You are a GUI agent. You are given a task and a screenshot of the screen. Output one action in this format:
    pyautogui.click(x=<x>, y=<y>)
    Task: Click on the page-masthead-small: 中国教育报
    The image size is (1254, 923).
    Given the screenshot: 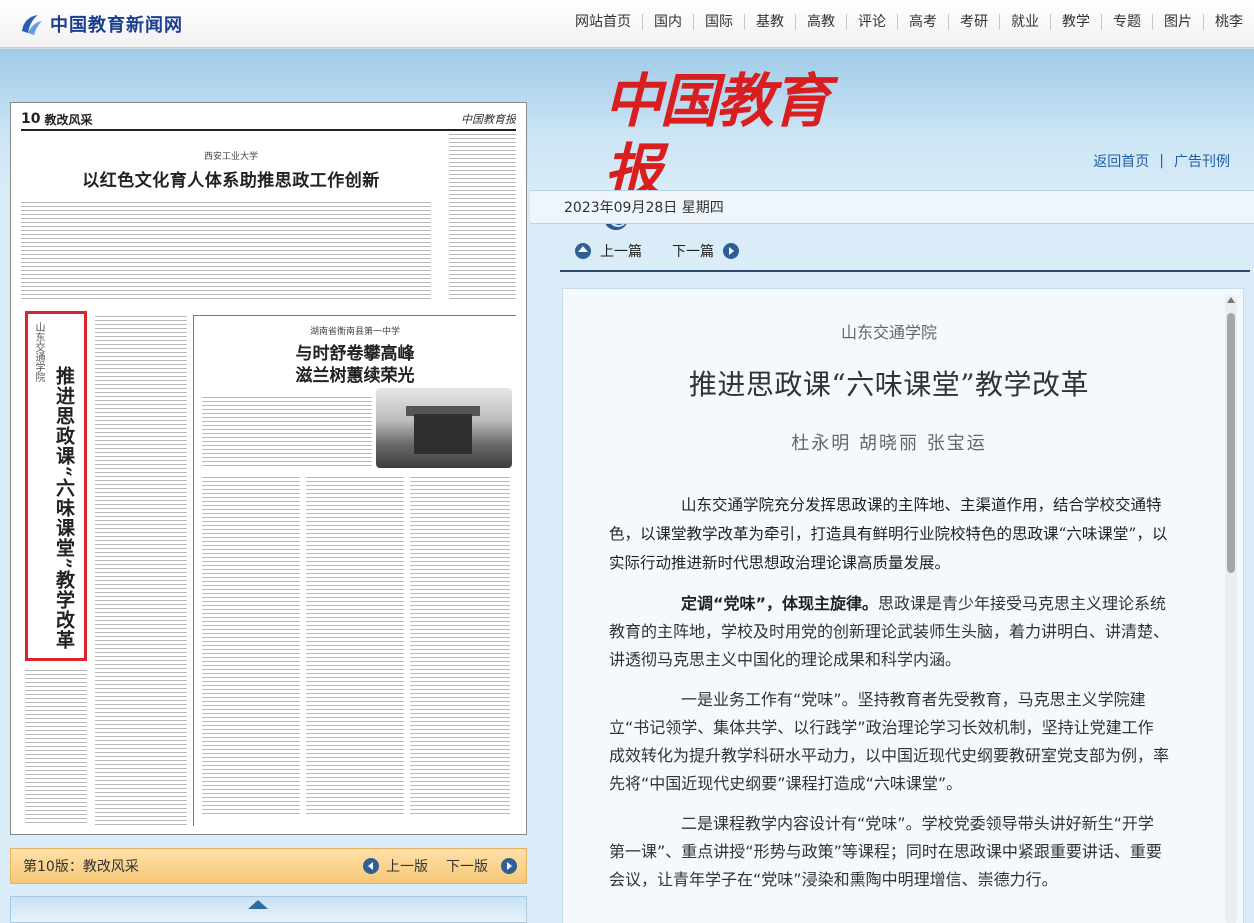 What is the action you would take?
    pyautogui.click(x=488, y=119)
    